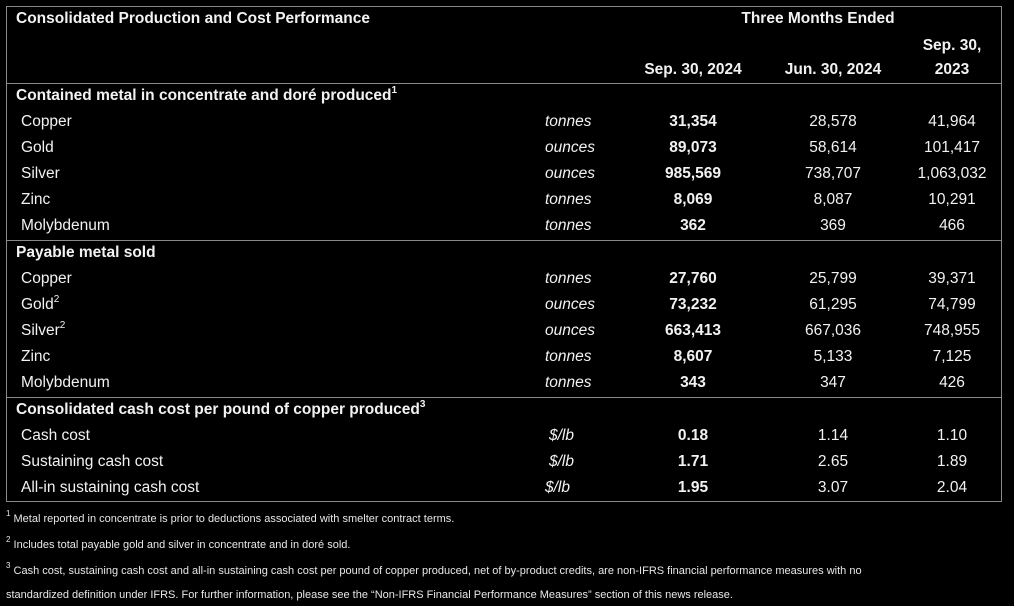  I want to click on value-sep-2024: 27,760, so click(693, 278).